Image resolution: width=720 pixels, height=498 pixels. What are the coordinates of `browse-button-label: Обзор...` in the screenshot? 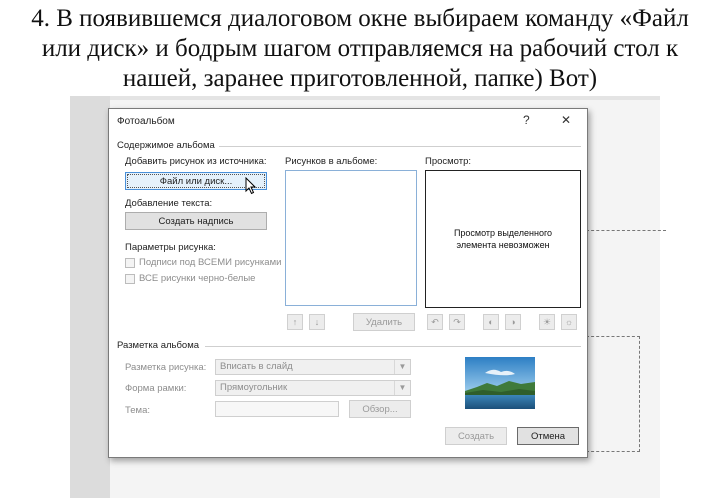 It's located at (380, 409).